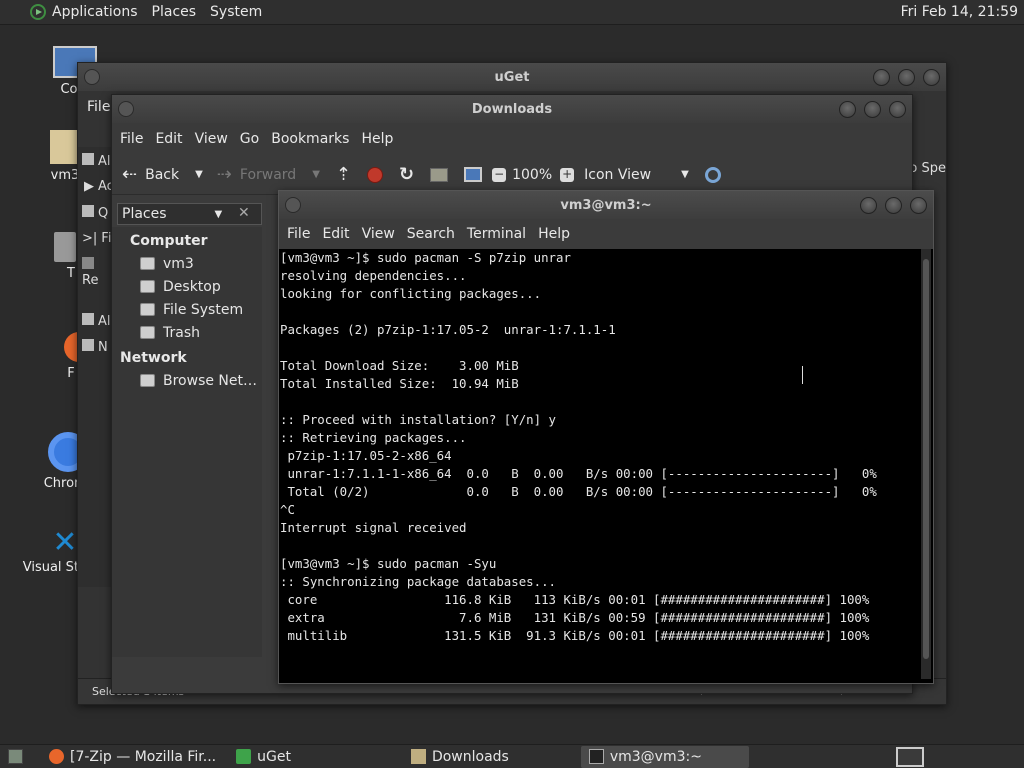 The height and width of the screenshot is (768, 1024). What do you see at coordinates (244, 213) in the screenshot?
I see `close-sidebar-icon: ✕` at bounding box center [244, 213].